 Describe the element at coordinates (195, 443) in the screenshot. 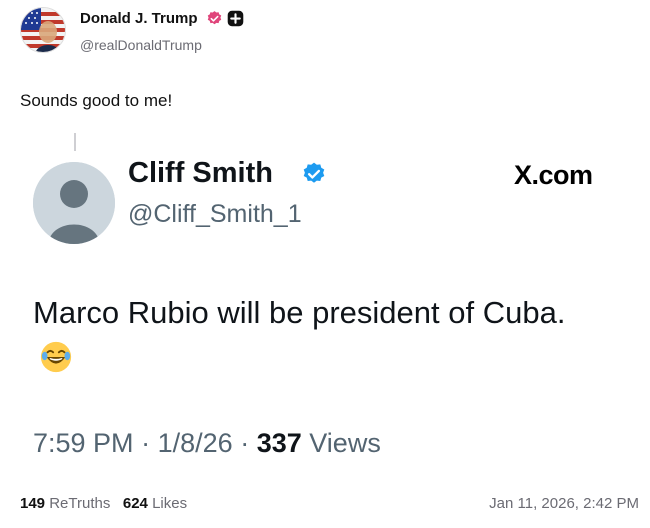

I see `quoted-post-date: 1/8/26` at that location.